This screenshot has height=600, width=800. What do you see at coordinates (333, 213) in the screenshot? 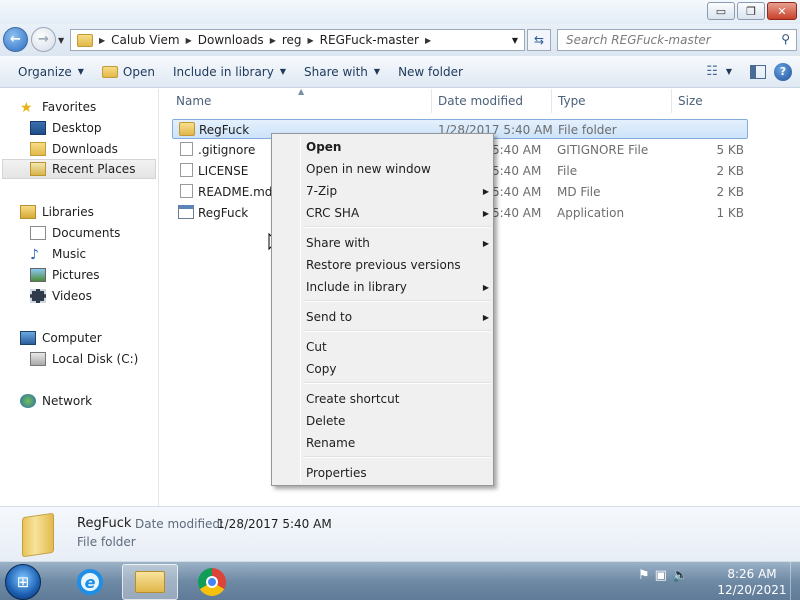
I see `menu-label: CRC SHA` at bounding box center [333, 213].